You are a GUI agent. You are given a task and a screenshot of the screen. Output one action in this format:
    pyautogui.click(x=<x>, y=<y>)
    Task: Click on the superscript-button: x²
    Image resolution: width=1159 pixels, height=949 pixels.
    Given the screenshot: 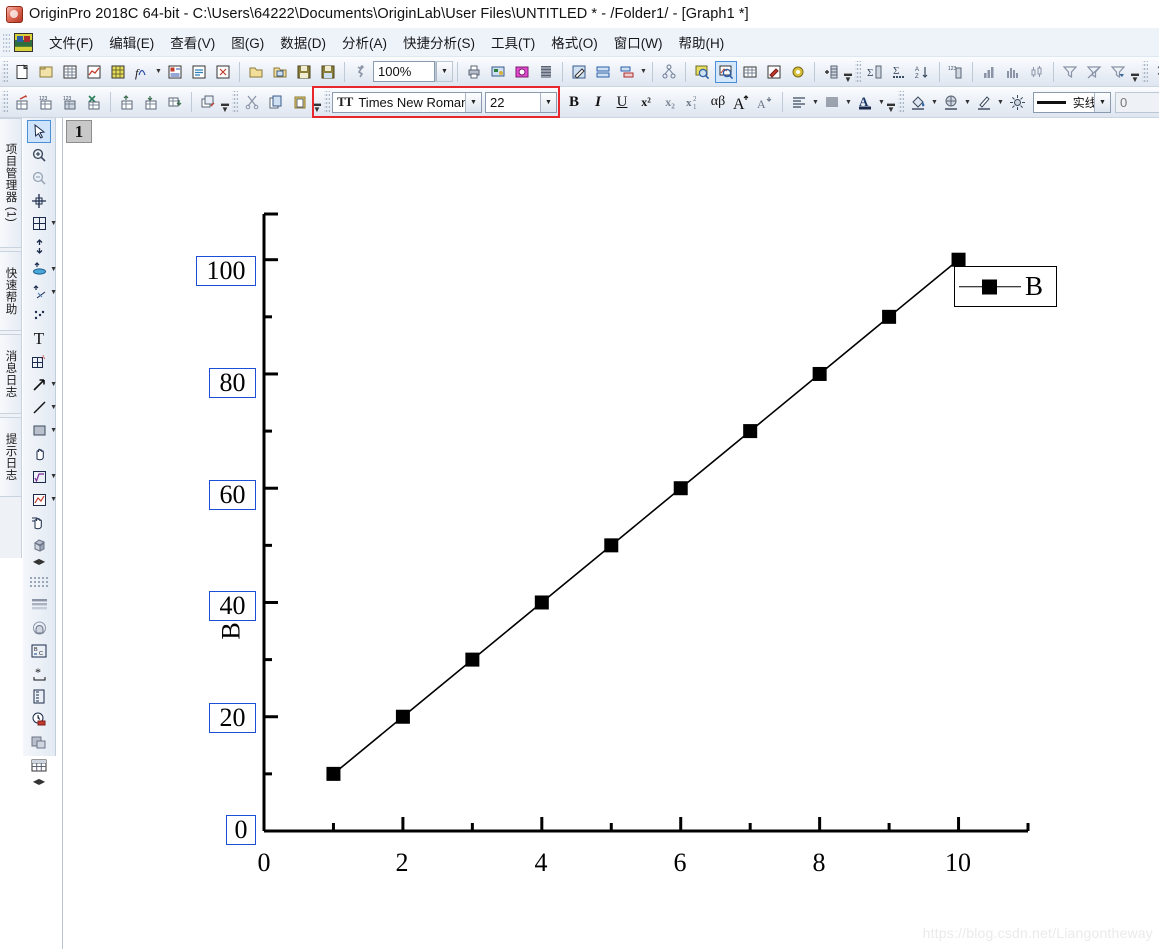 What is the action you would take?
    pyautogui.click(x=646, y=102)
    